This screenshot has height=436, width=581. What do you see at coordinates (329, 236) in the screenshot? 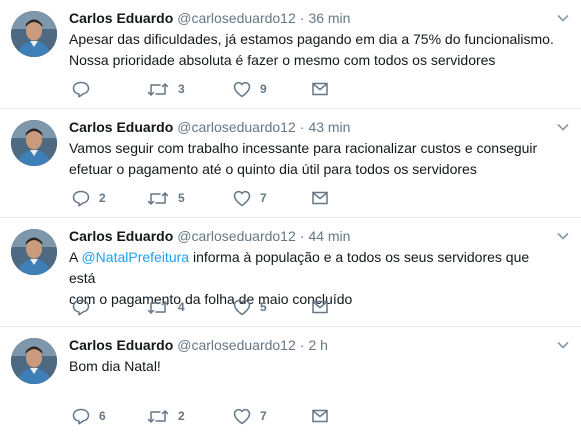
I see `tweet-timestamp: 44 min` at bounding box center [329, 236].